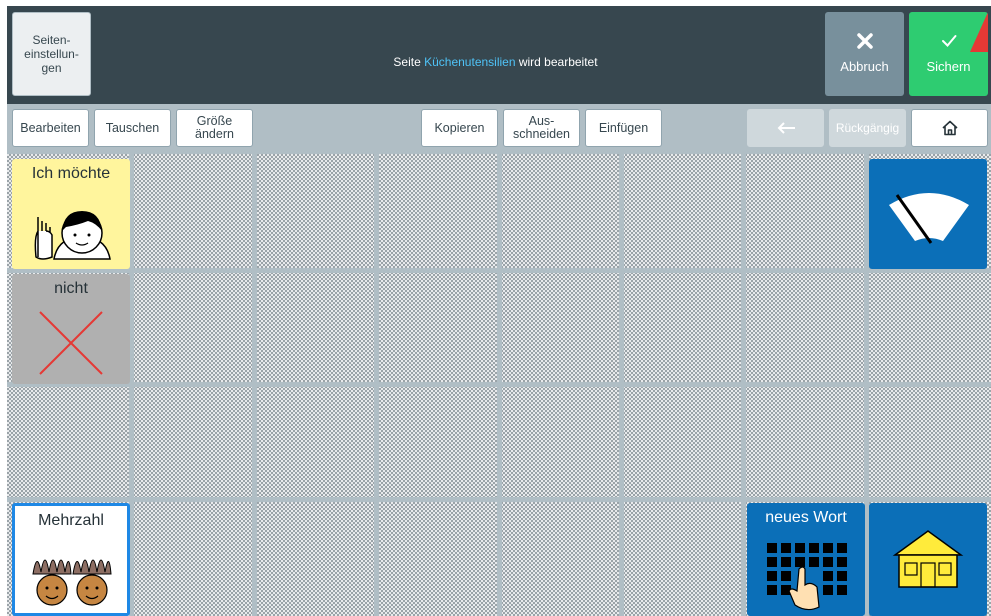  I want to click on cancel-label: Abbruch, so click(864, 66).